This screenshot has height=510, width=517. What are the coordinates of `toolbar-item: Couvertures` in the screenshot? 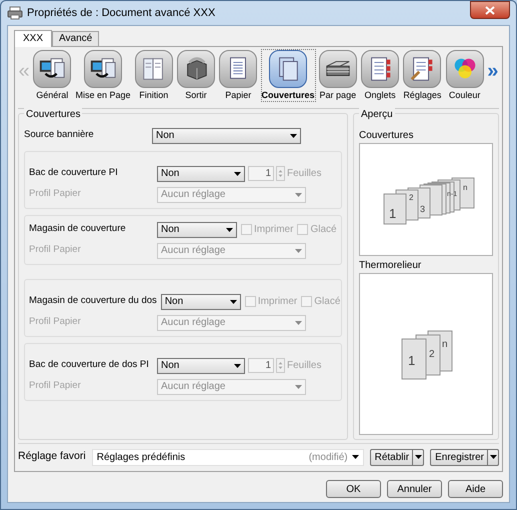 It's located at (288, 75).